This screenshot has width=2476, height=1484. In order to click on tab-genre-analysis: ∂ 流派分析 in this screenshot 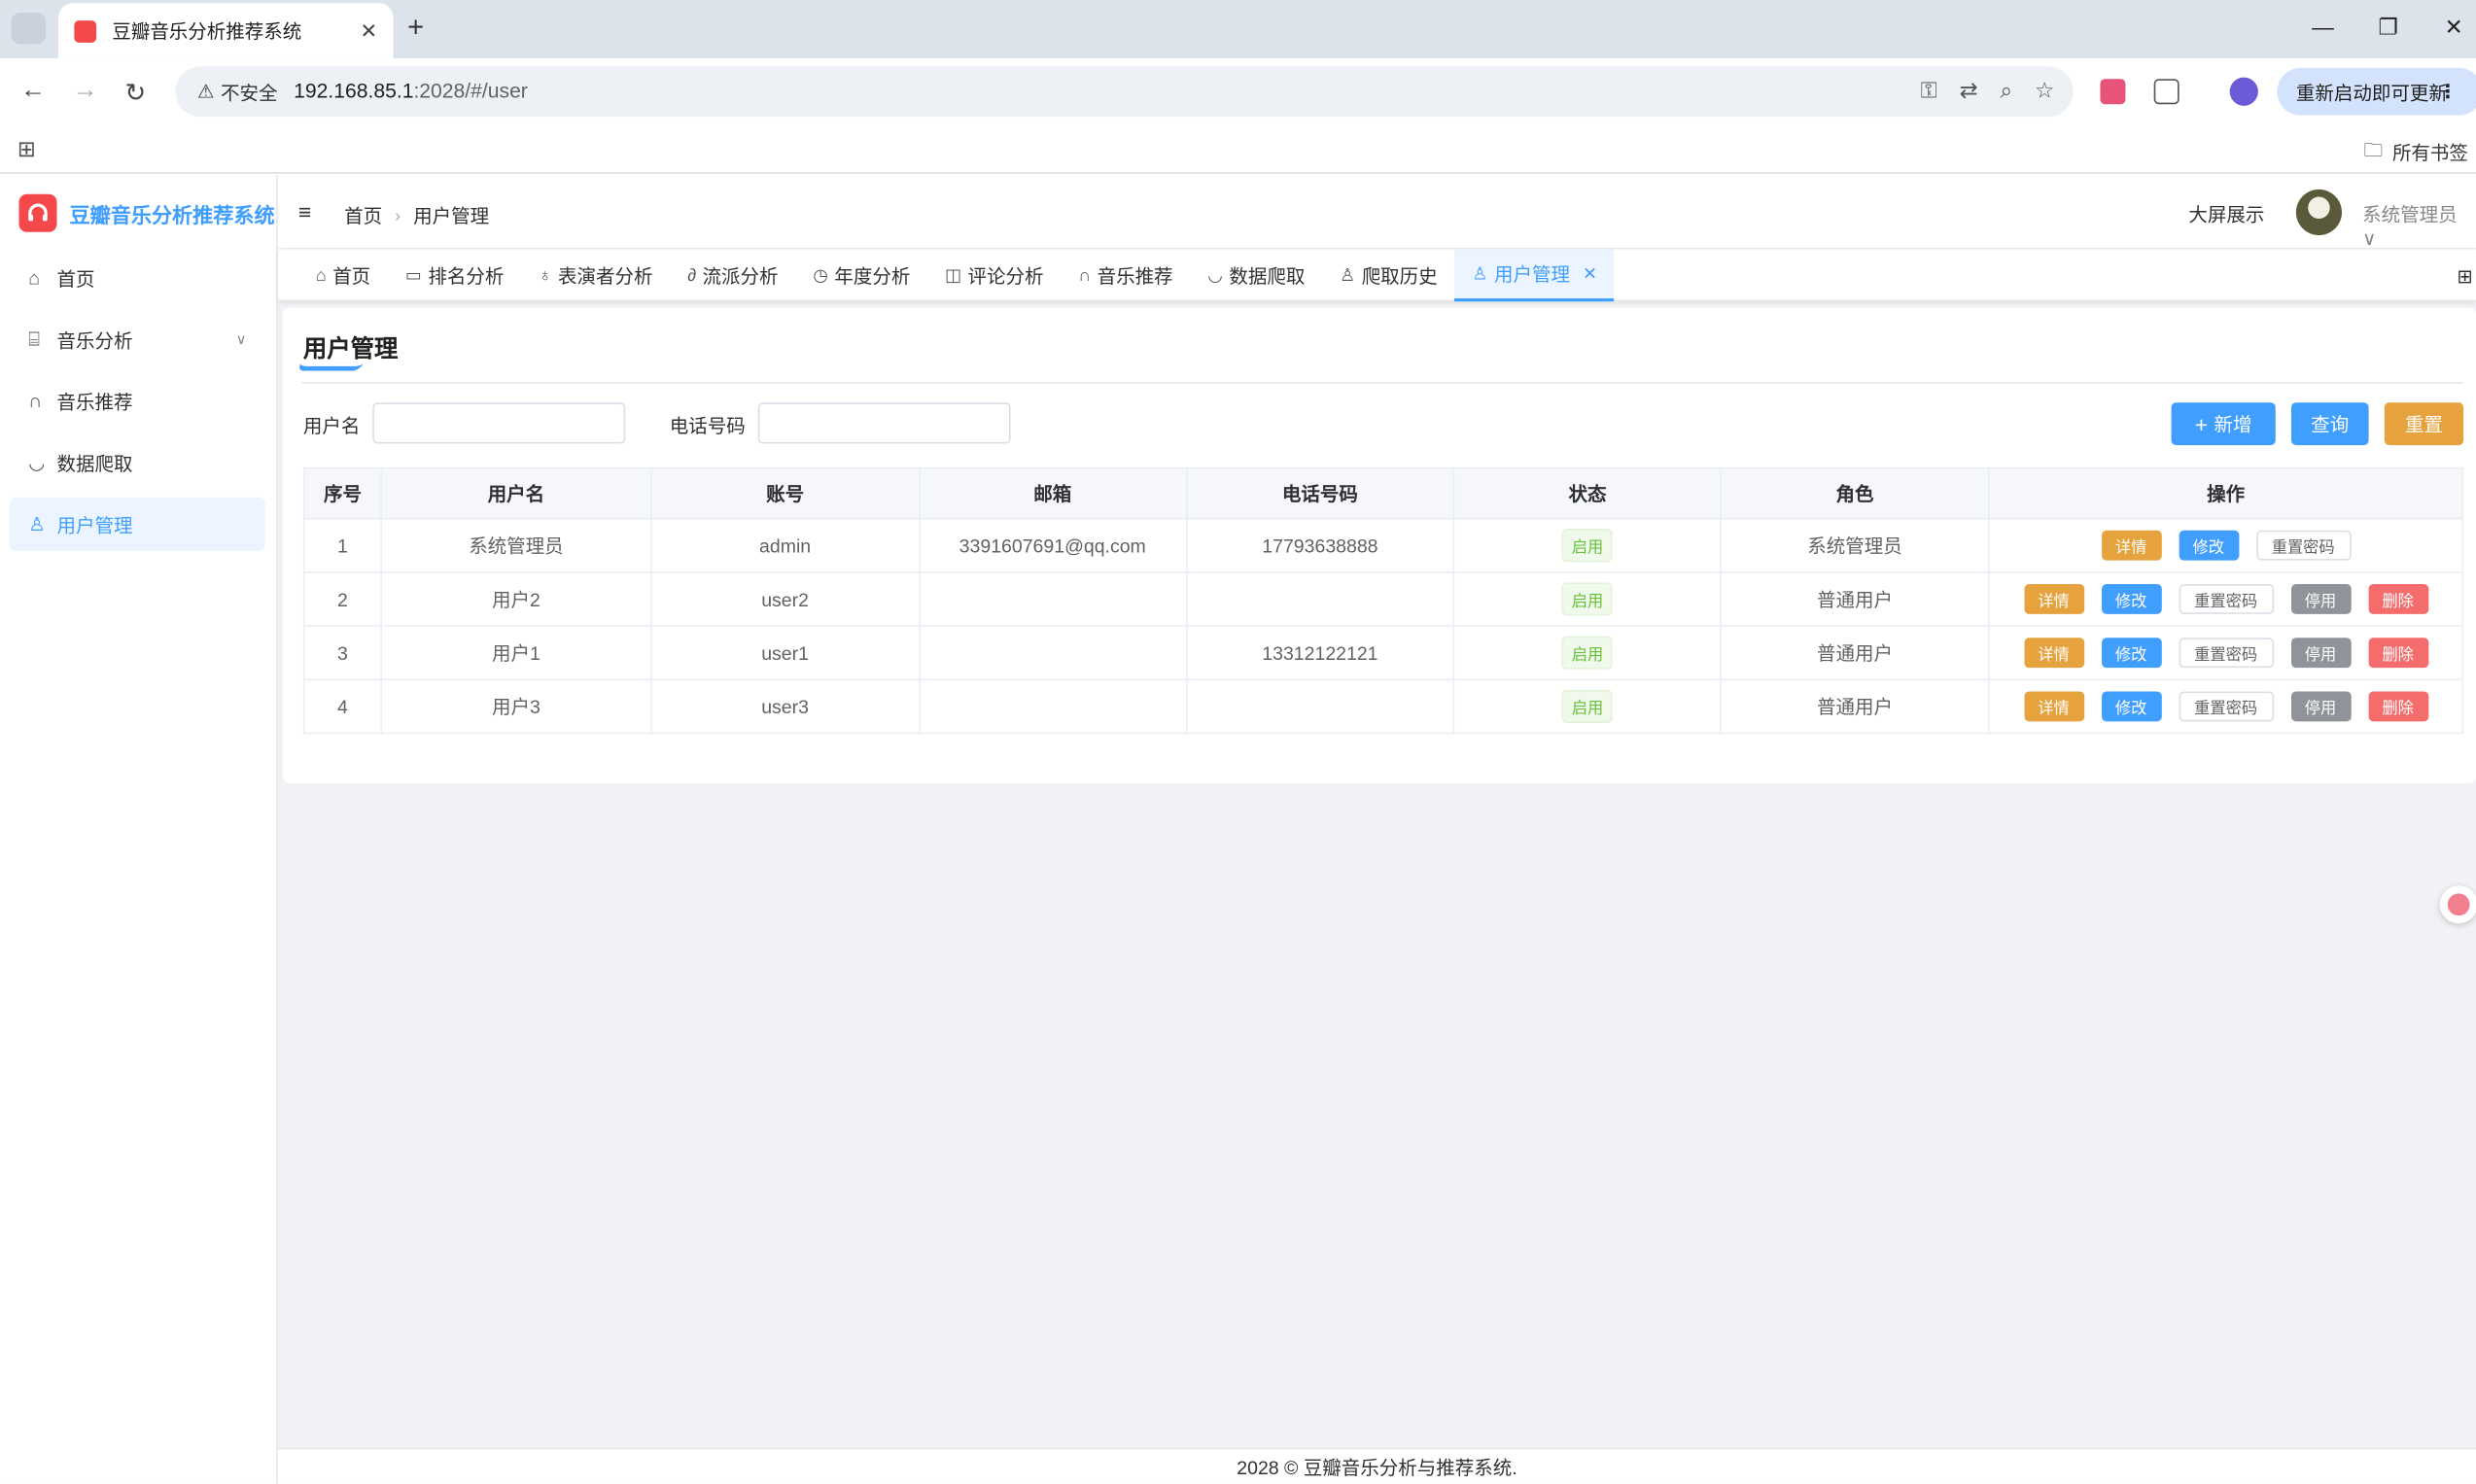, I will do `click(732, 276)`.